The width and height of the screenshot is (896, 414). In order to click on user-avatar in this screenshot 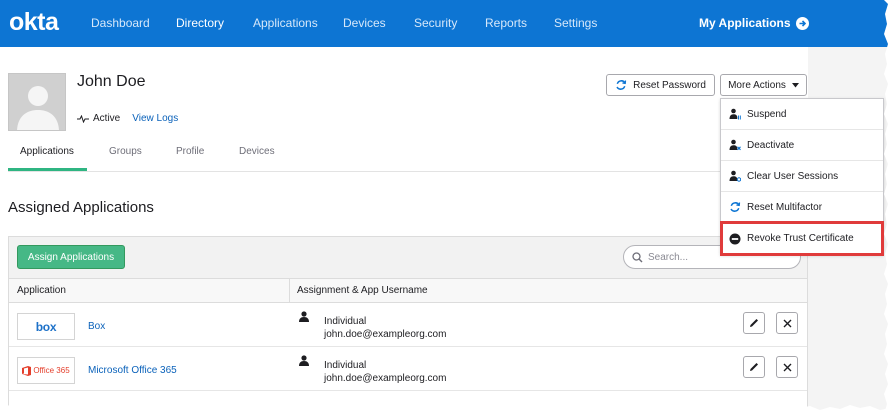, I will do `click(37, 102)`.